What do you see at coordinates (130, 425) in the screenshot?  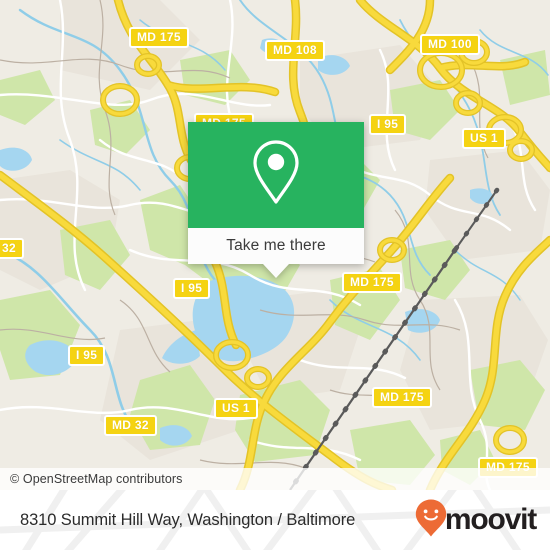 I see `shield-md-32-s: MD 32` at bounding box center [130, 425].